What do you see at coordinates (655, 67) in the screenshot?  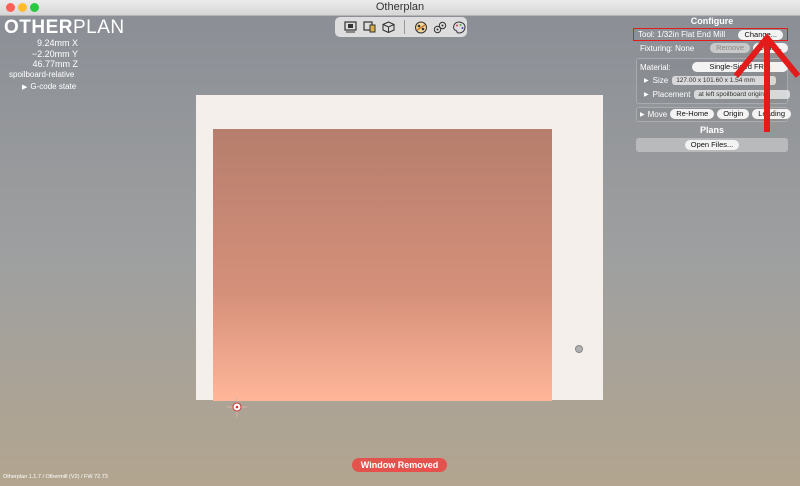 I see `material-label: Material:` at bounding box center [655, 67].